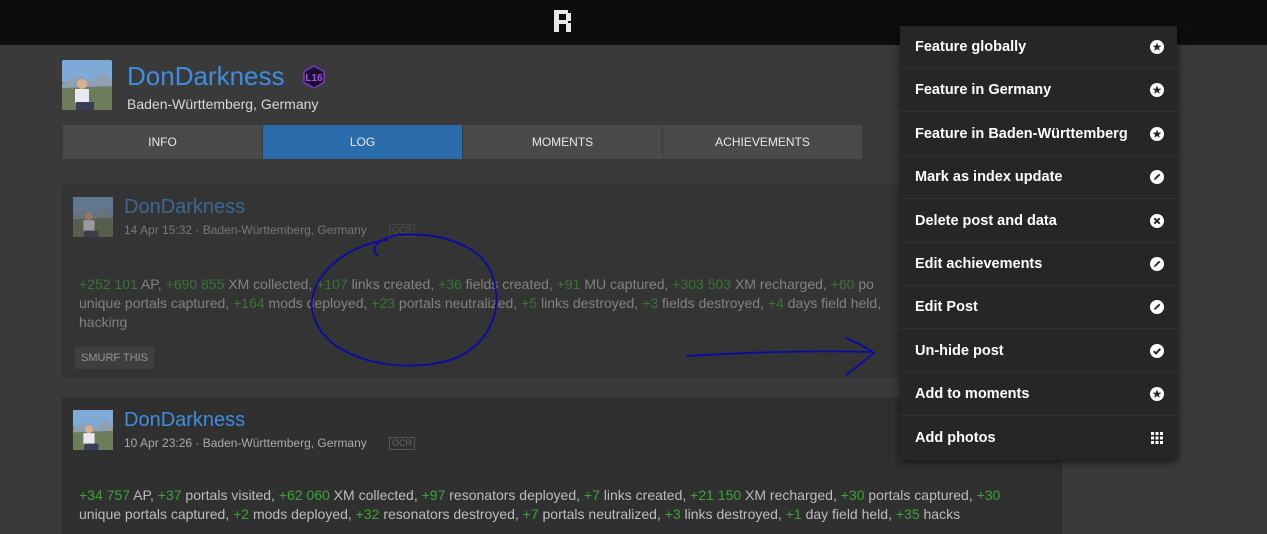 The image size is (1267, 534). Describe the element at coordinates (304, 495) in the screenshot. I see `stat-value: +62 060` at that location.